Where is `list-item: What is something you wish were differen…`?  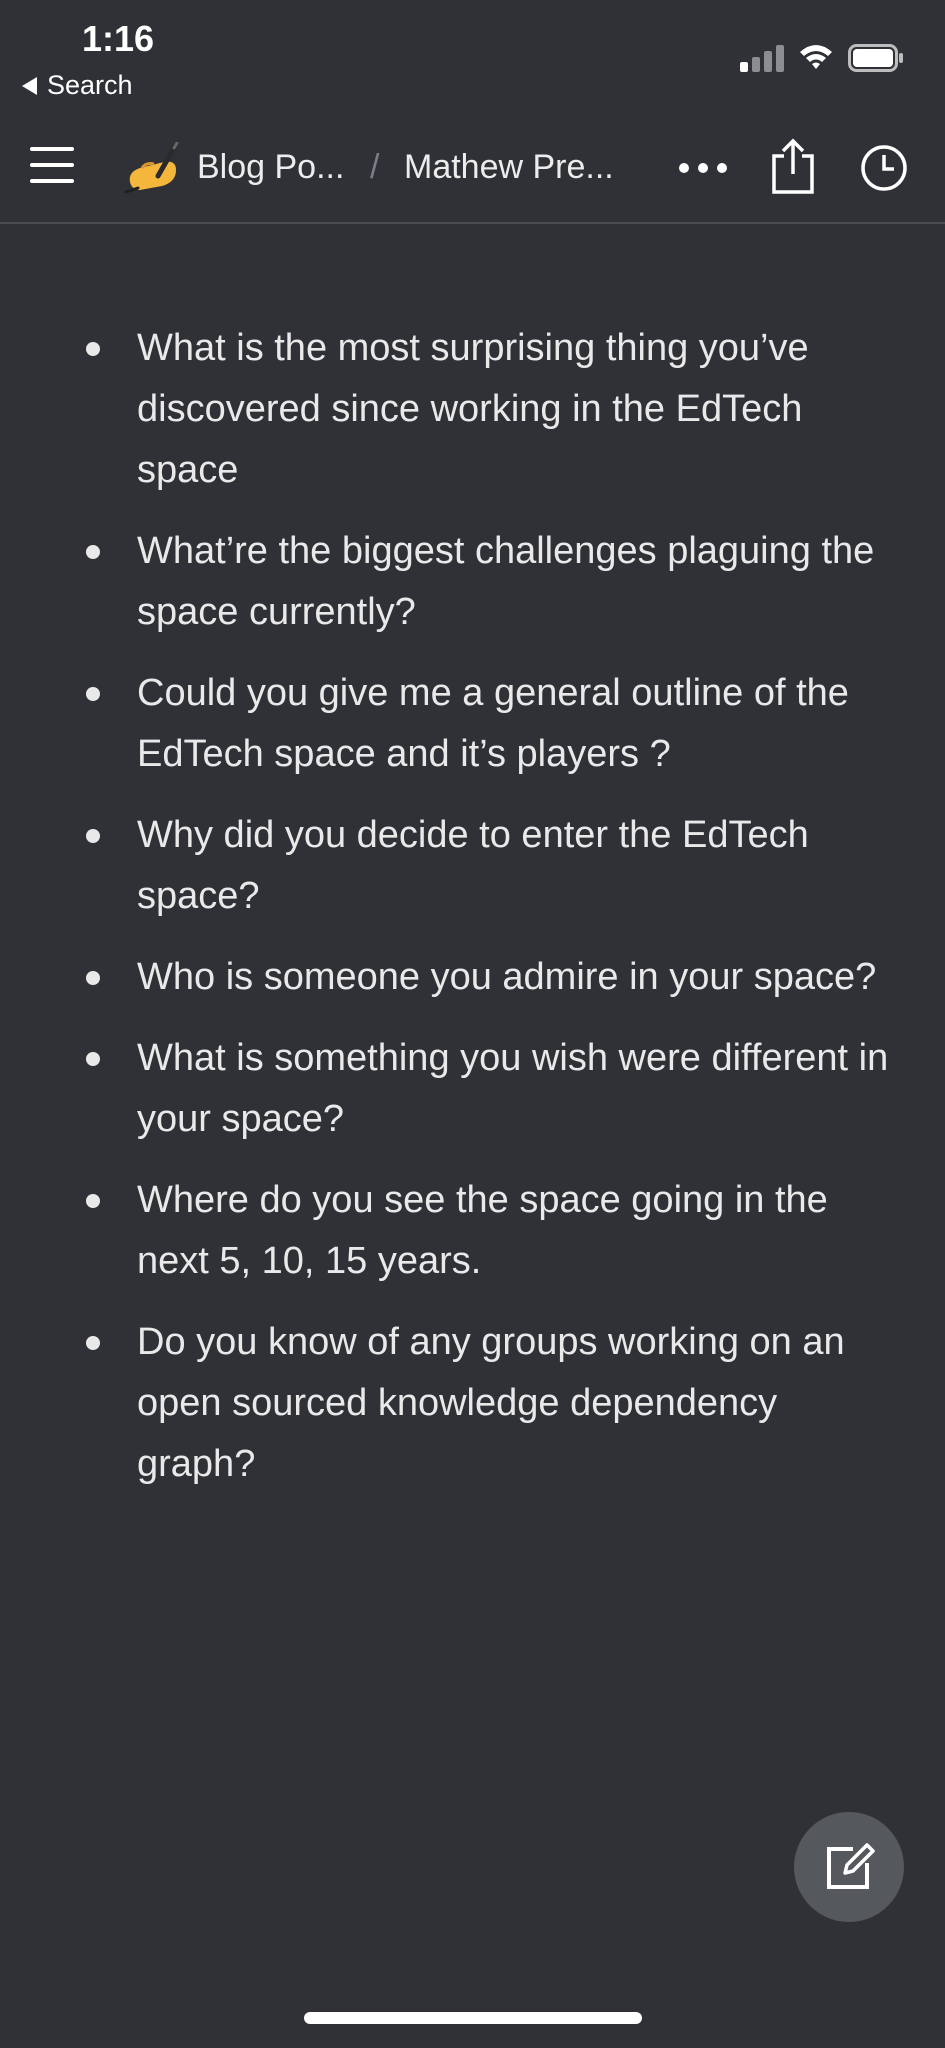
list-item: What is something you wish were differen… is located at coordinates (472, 1089).